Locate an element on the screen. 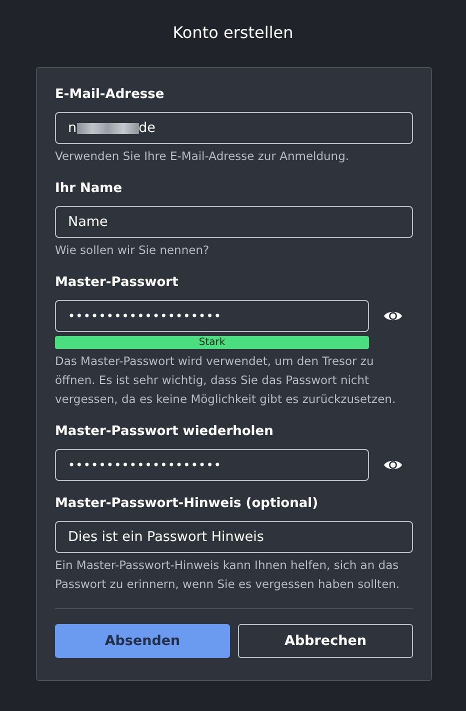 The width and height of the screenshot is (466, 711). field-label: Master-Passwort wiederholen is located at coordinates (164, 432).